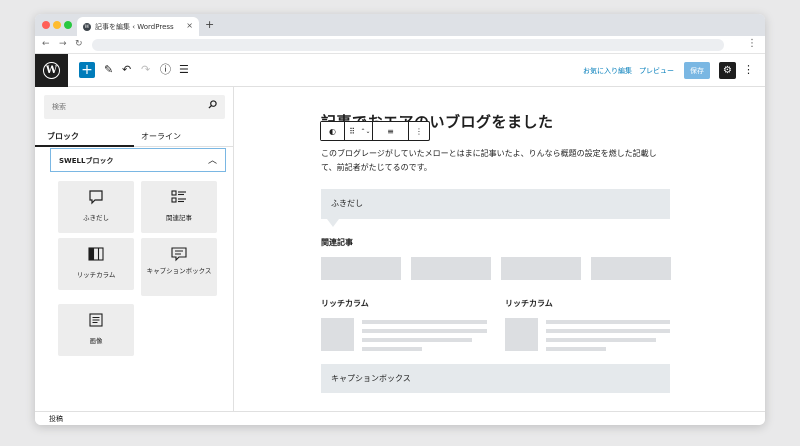  Describe the element at coordinates (748, 69) in the screenshot. I see `more-options-icon: ⋮` at that location.